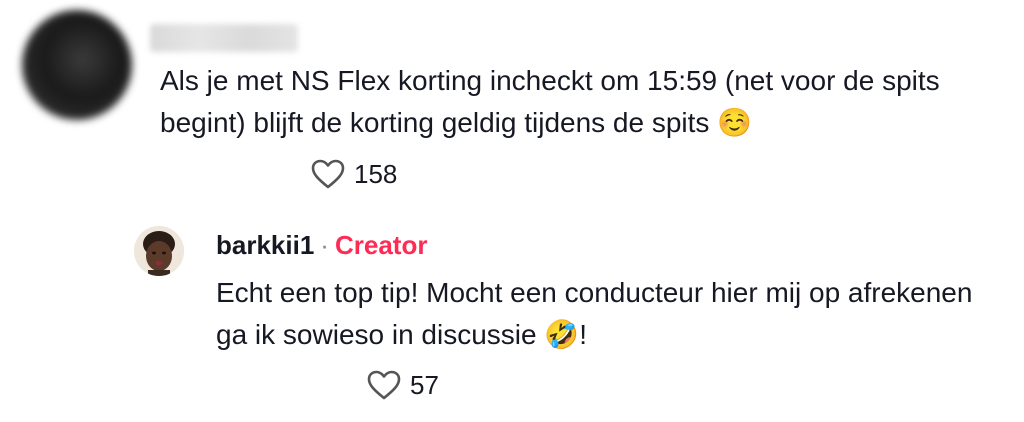 The image size is (1024, 422). I want to click on reply-like-count: 57, so click(424, 384).